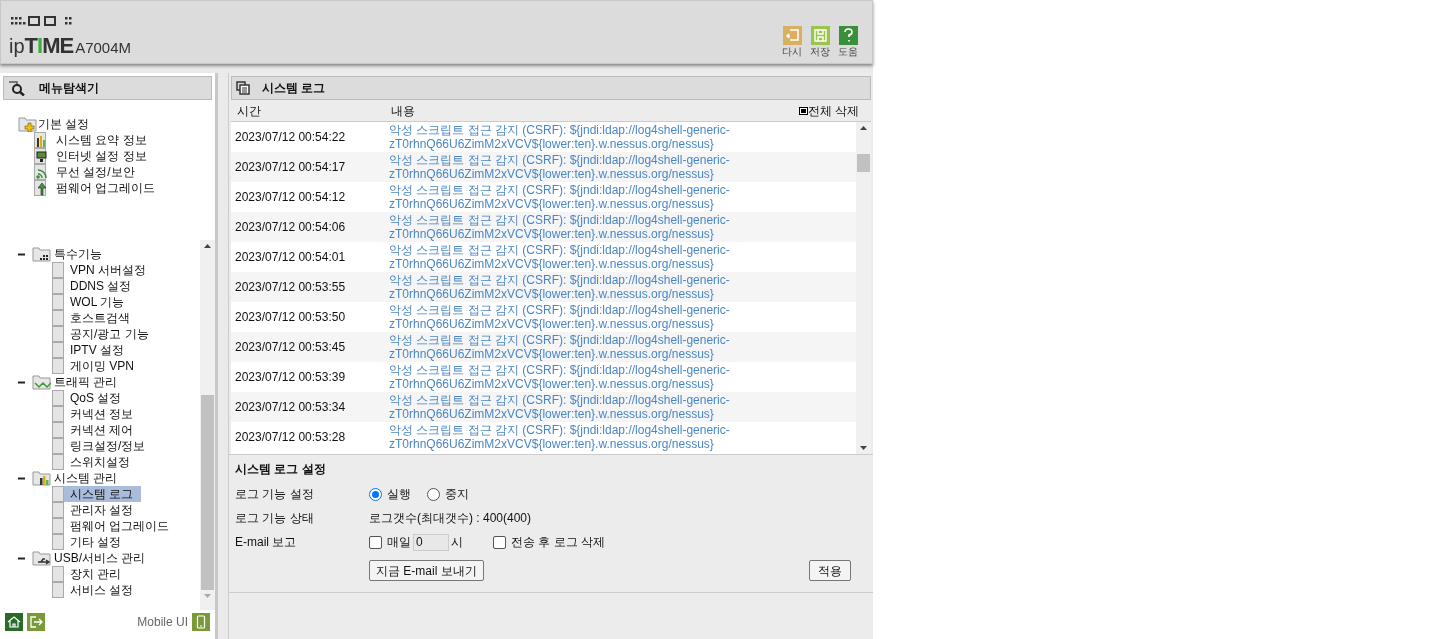 The height and width of the screenshot is (639, 1439). I want to click on undo-icon, so click(792, 35).